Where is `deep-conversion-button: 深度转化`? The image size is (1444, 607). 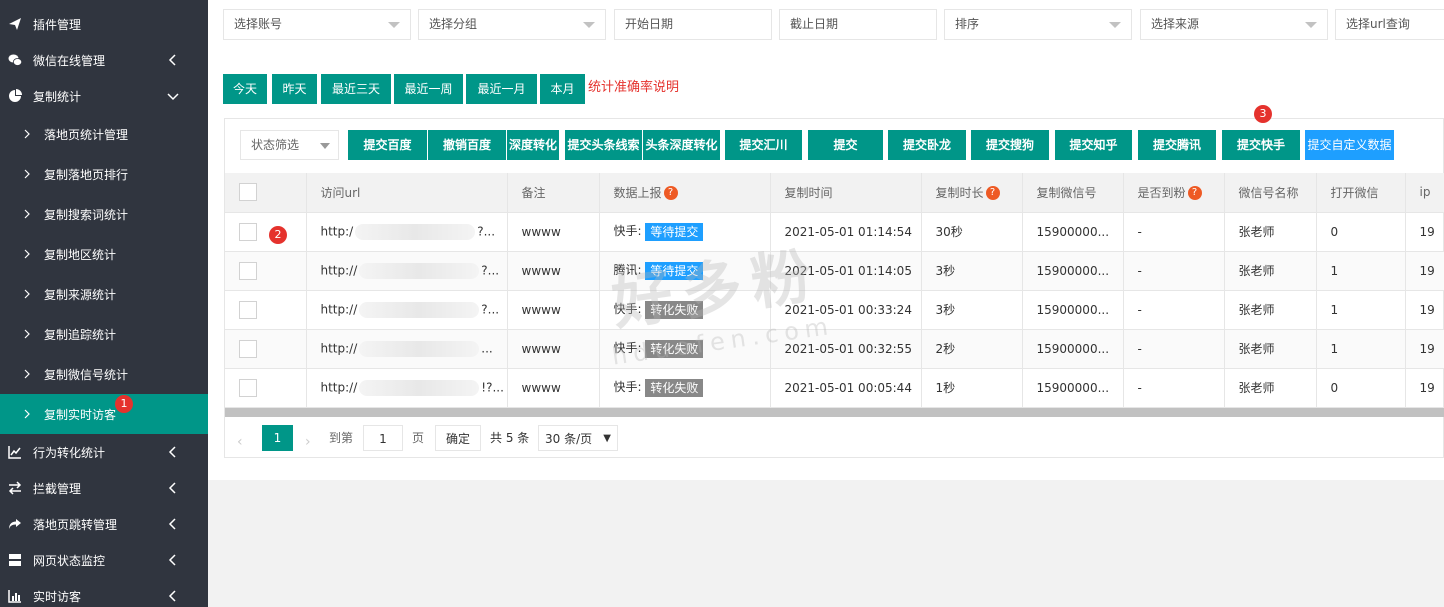
deep-conversion-button: 深度转化 is located at coordinates (533, 145).